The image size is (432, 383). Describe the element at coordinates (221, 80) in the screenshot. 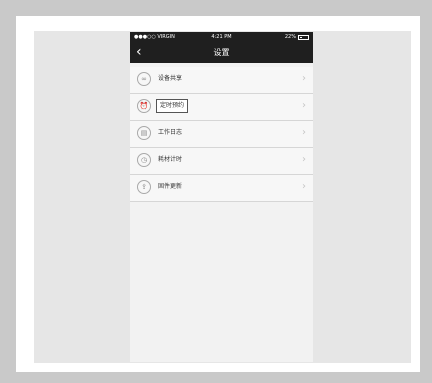

I see `menu-item-device-share: ∞ 设备共享 ›` at that location.